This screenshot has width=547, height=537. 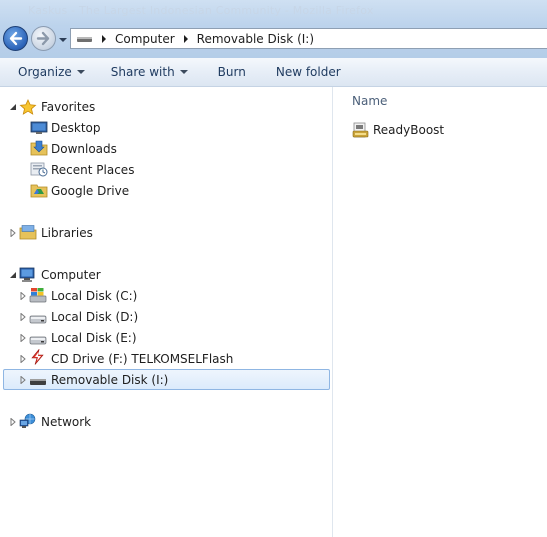 I want to click on tree-label: Downloads, so click(x=84, y=149).